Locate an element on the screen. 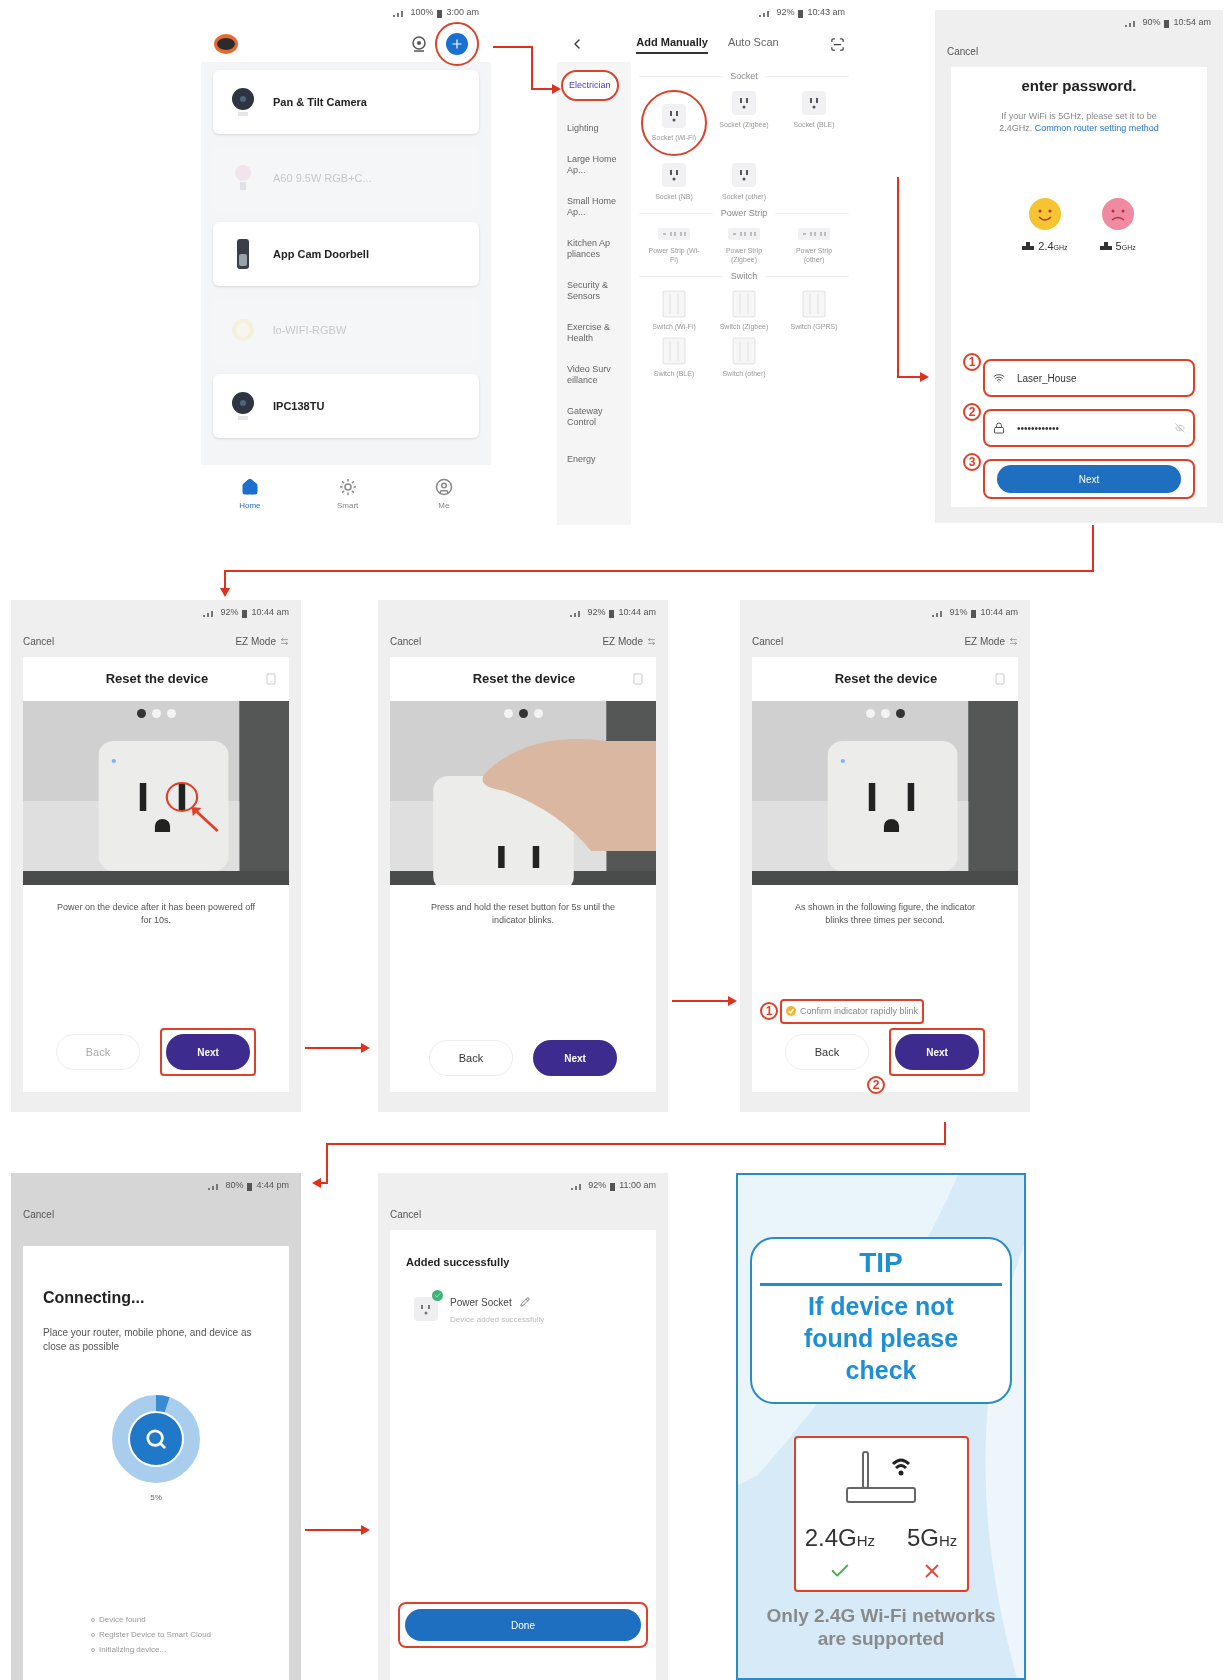 Image resolution: width=1231 pixels, height=1680 pixels. add-button is located at coordinates (457, 44).